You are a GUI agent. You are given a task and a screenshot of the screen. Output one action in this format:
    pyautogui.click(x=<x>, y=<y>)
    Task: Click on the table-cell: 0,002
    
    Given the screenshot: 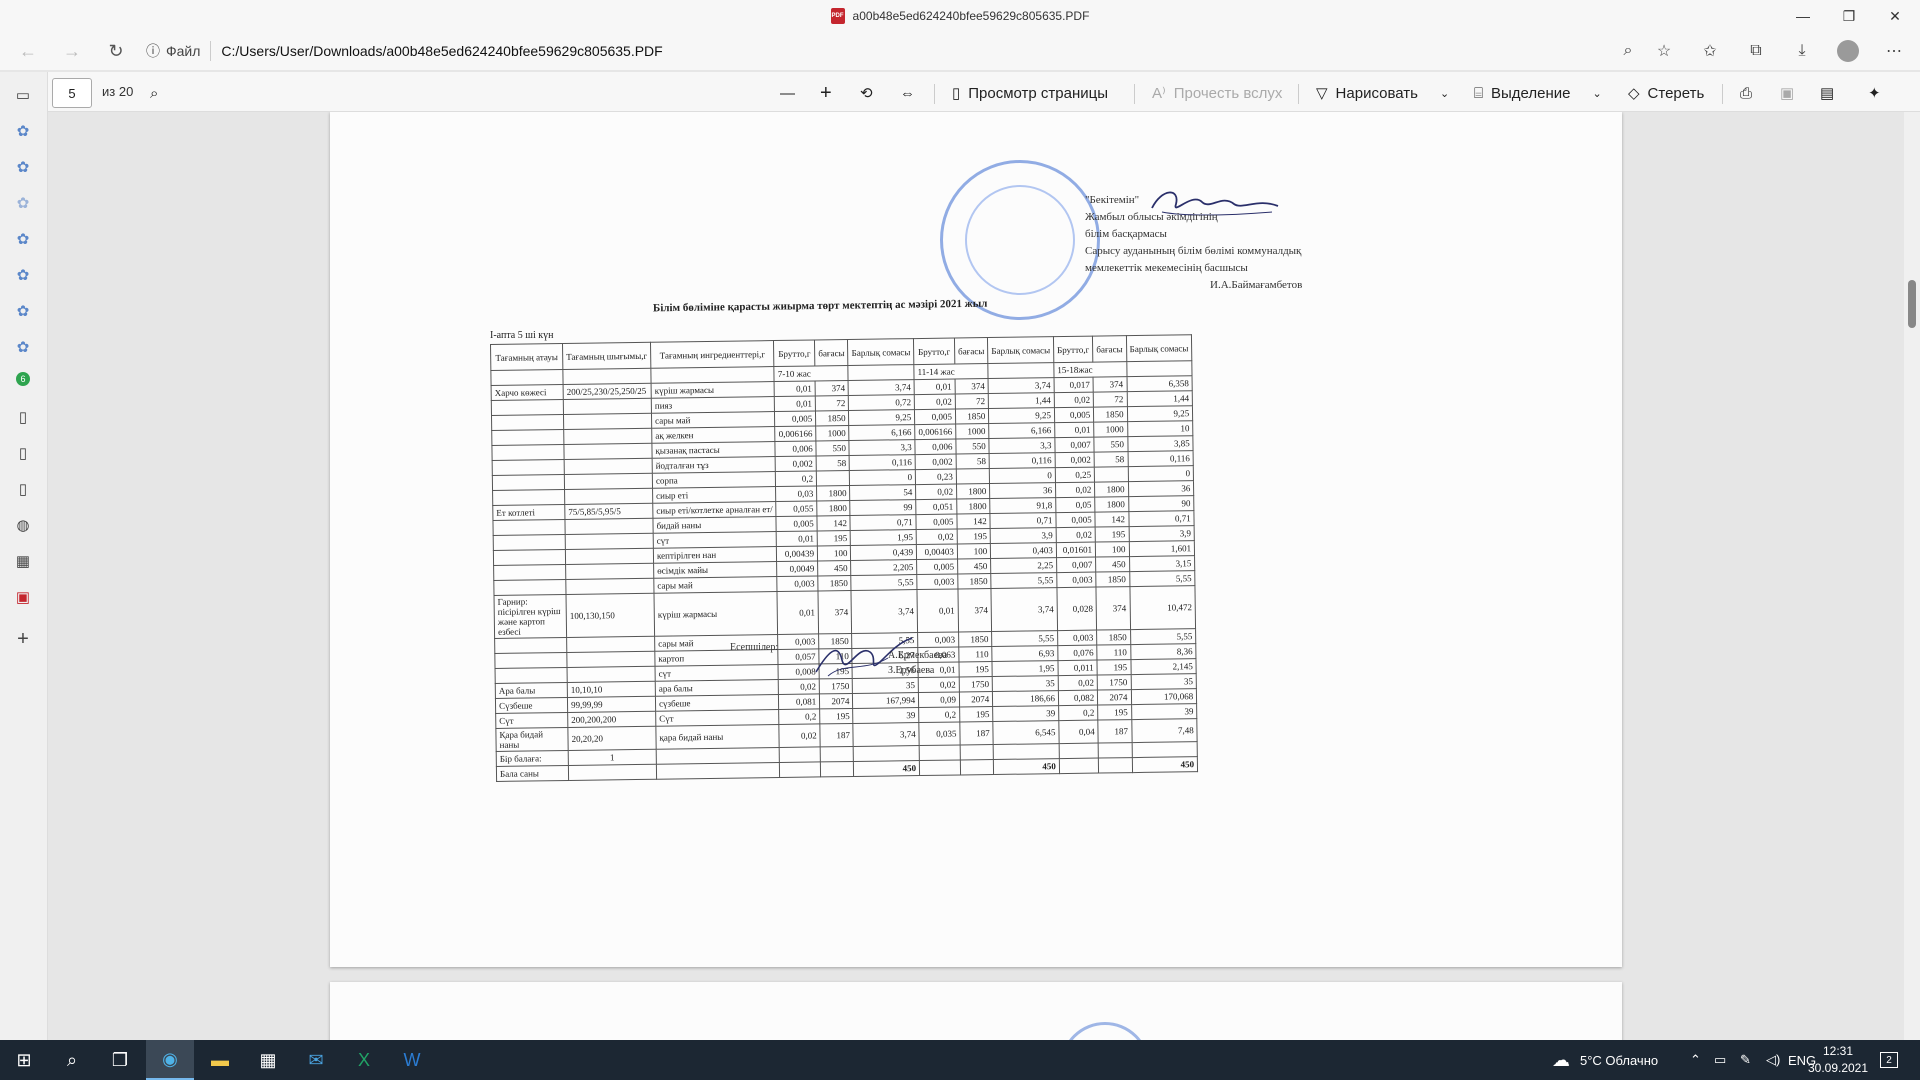 What is the action you would take?
    pyautogui.click(x=1075, y=460)
    